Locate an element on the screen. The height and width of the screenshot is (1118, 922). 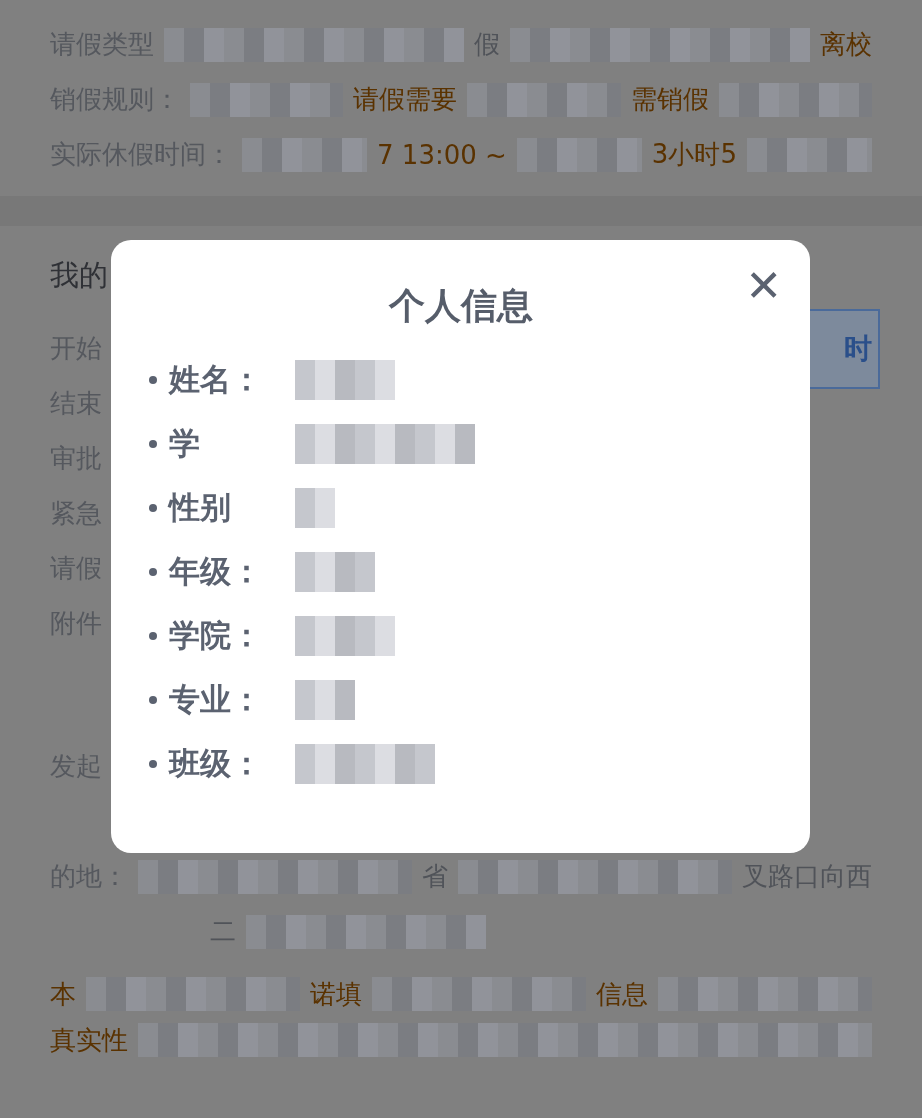
field-label: 性别 is located at coordinates (200, 507).